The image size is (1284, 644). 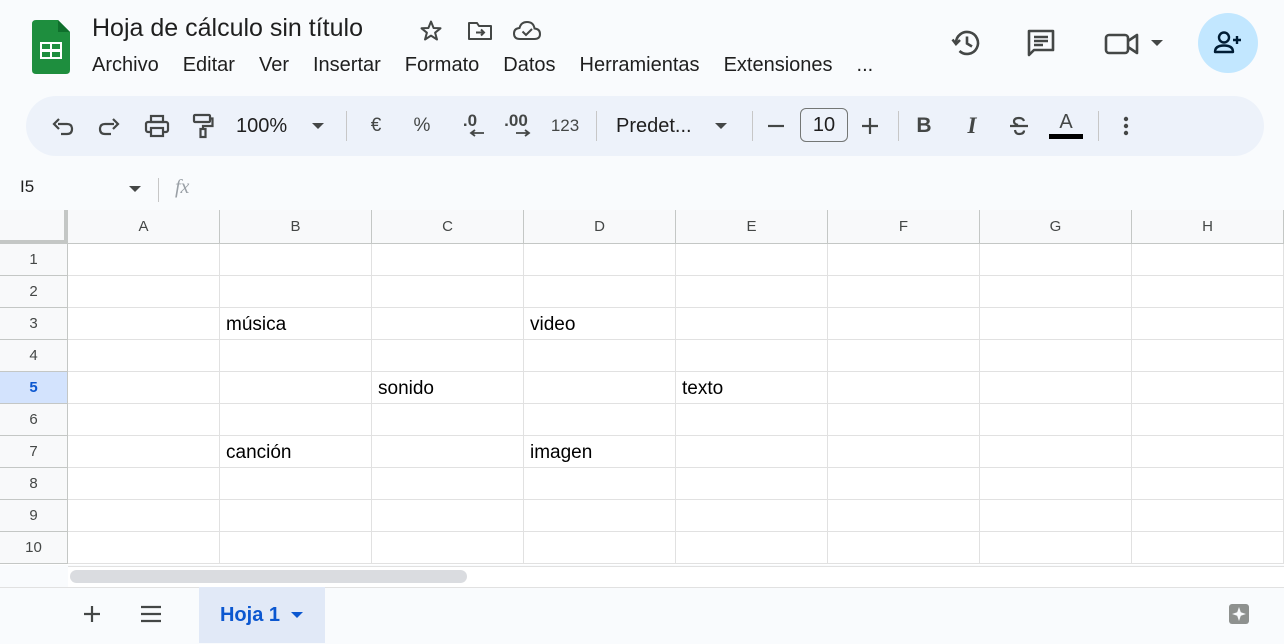 What do you see at coordinates (904, 516) in the screenshot?
I see `cell-f9` at bounding box center [904, 516].